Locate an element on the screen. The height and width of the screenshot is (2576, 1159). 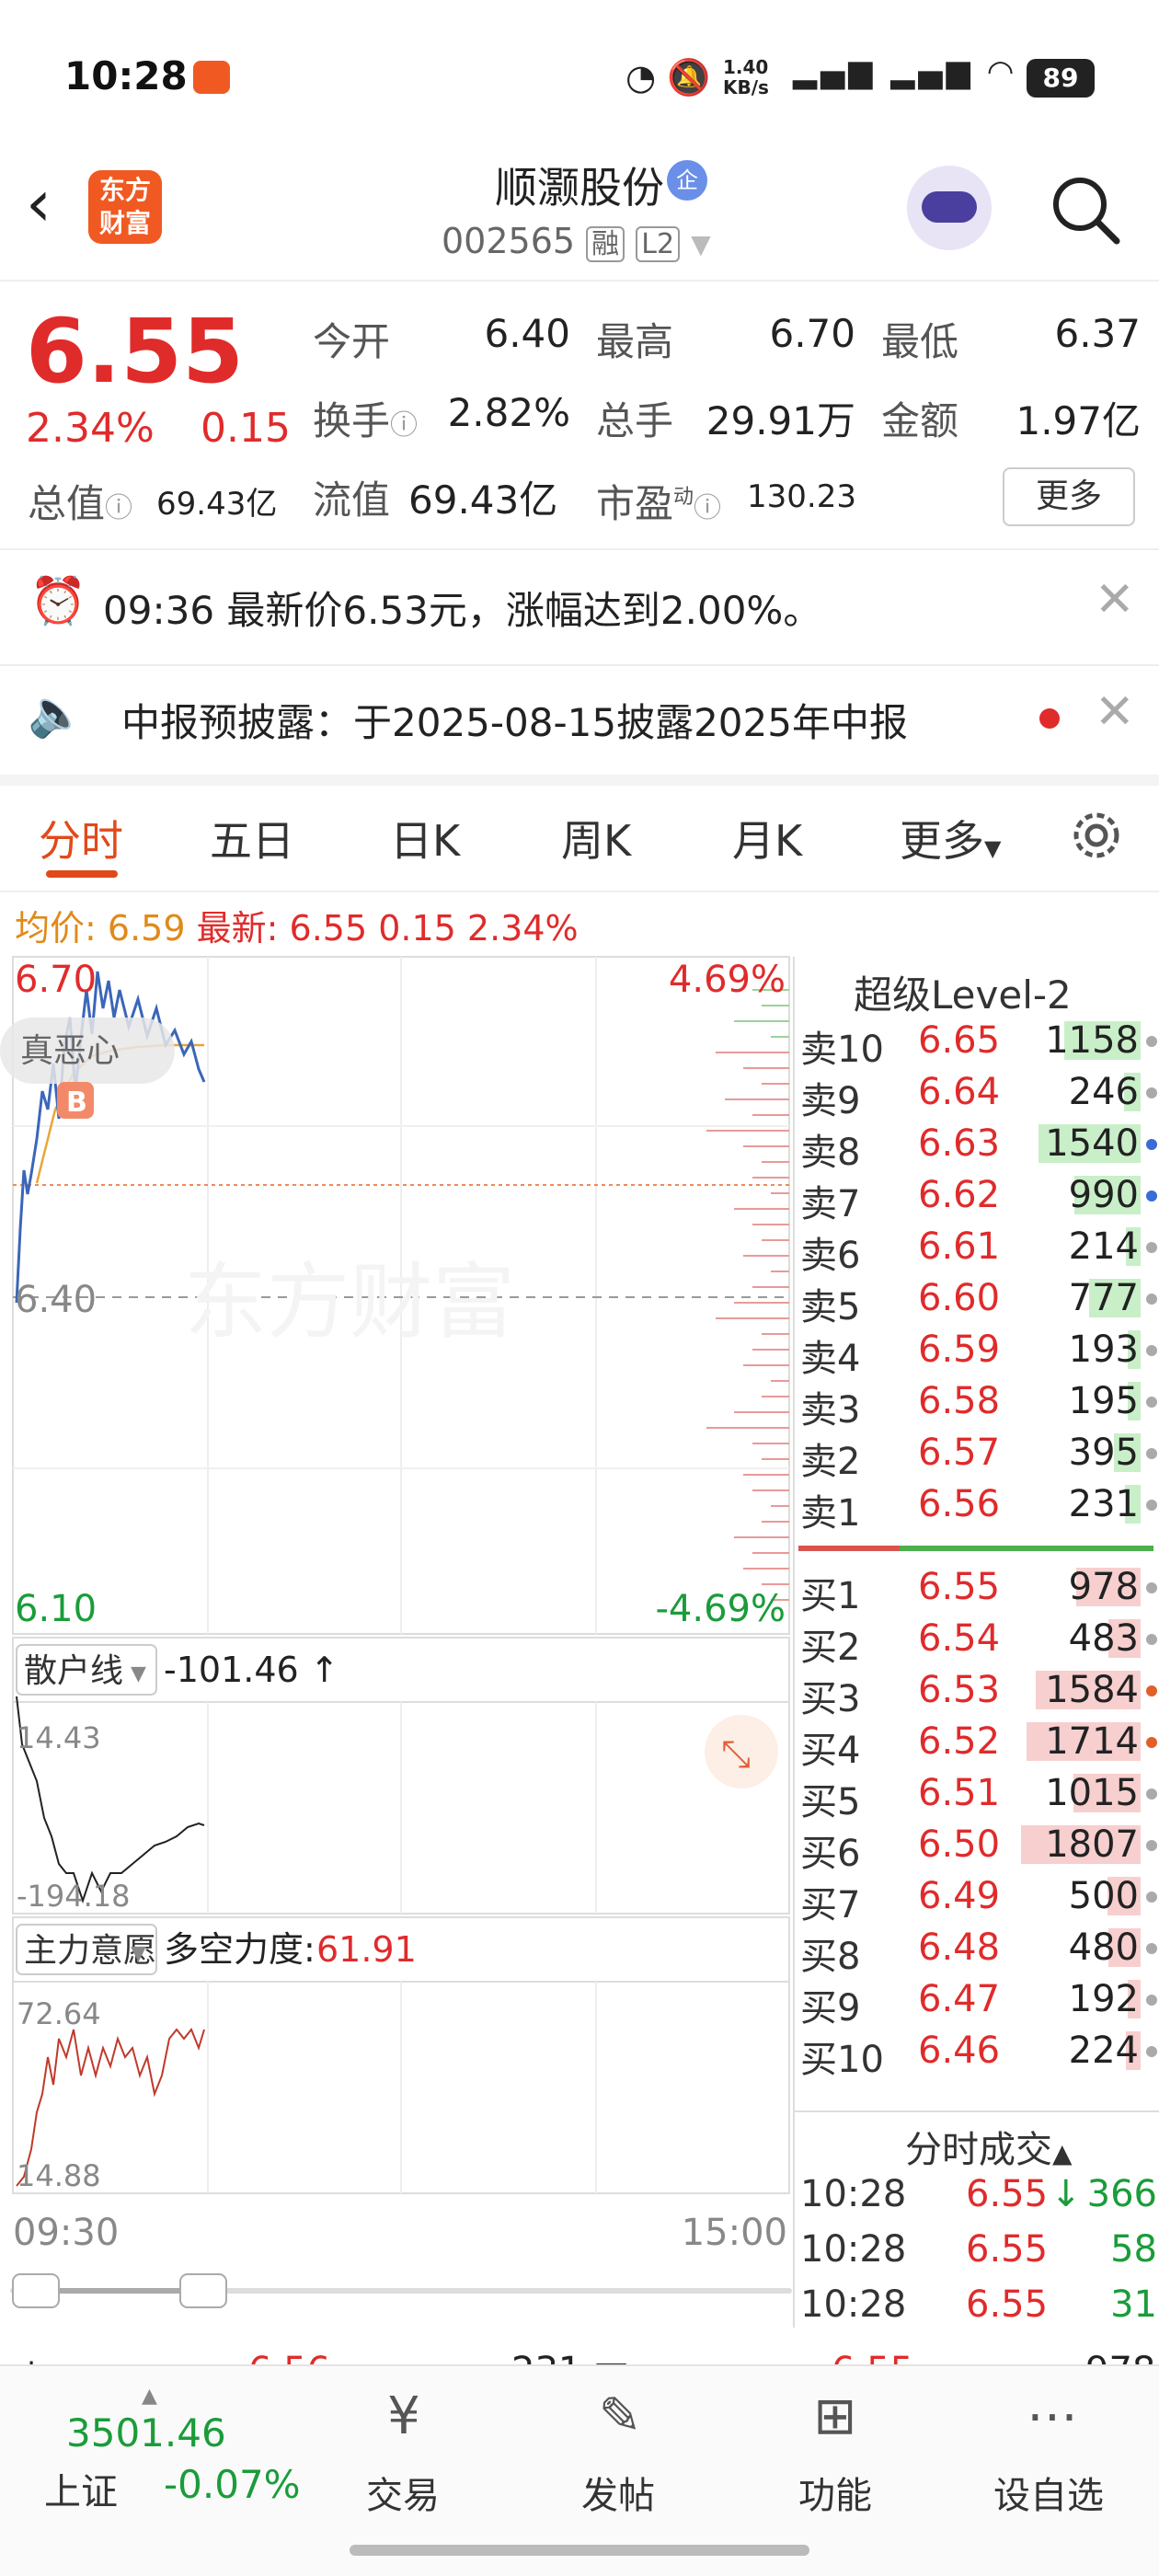
bid-row: 买8 6.48 480 is located at coordinates (977, 1951).